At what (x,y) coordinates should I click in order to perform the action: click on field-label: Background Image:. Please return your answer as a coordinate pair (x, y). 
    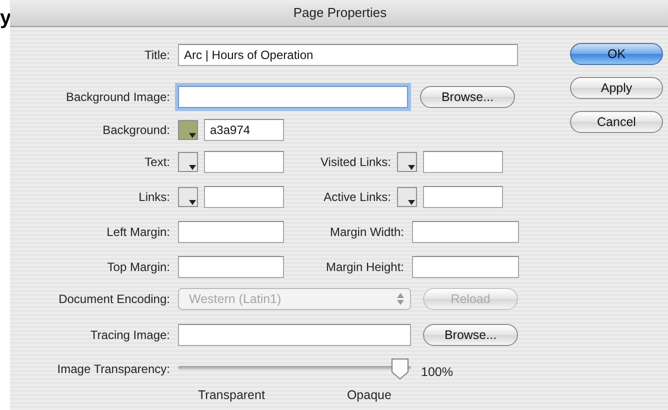
    Looking at the image, I should click on (117, 97).